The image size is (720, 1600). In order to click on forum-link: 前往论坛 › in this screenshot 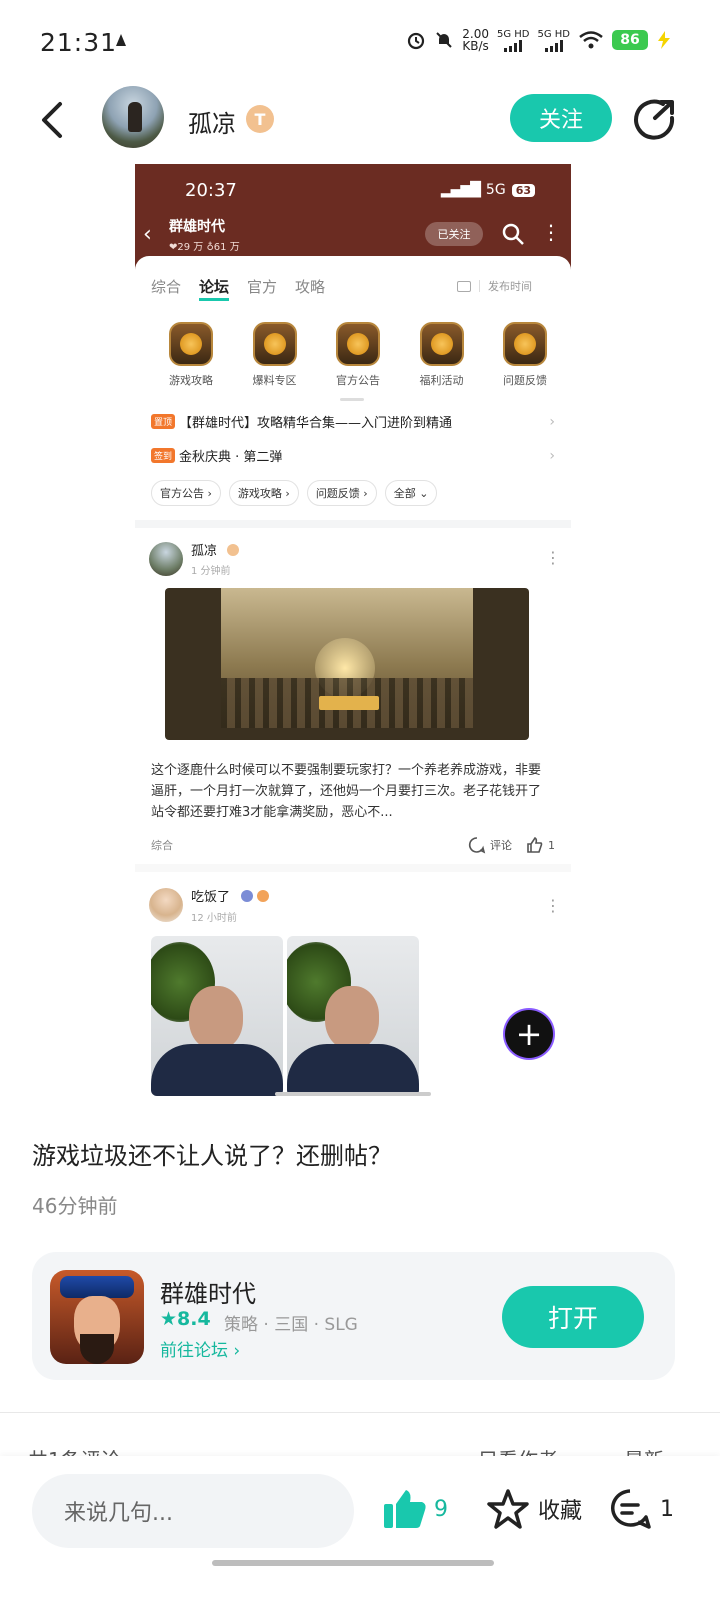, I will do `click(200, 1348)`.